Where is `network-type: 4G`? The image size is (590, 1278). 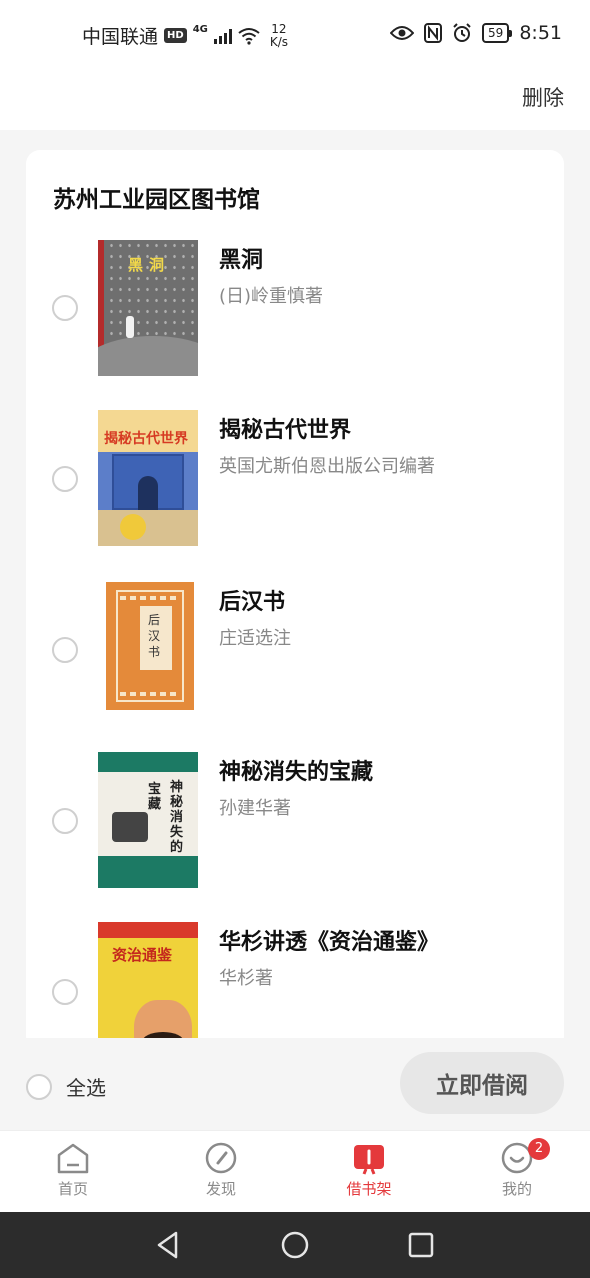
network-type: 4G is located at coordinates (200, 29).